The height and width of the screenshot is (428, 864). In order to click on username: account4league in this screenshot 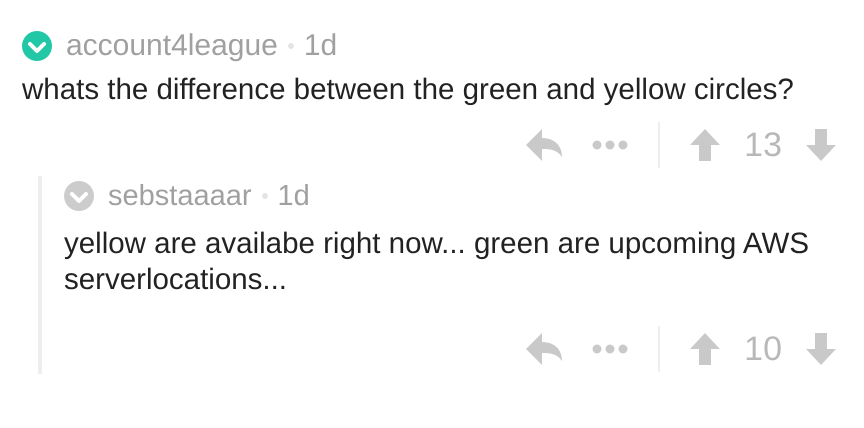, I will do `click(172, 46)`.